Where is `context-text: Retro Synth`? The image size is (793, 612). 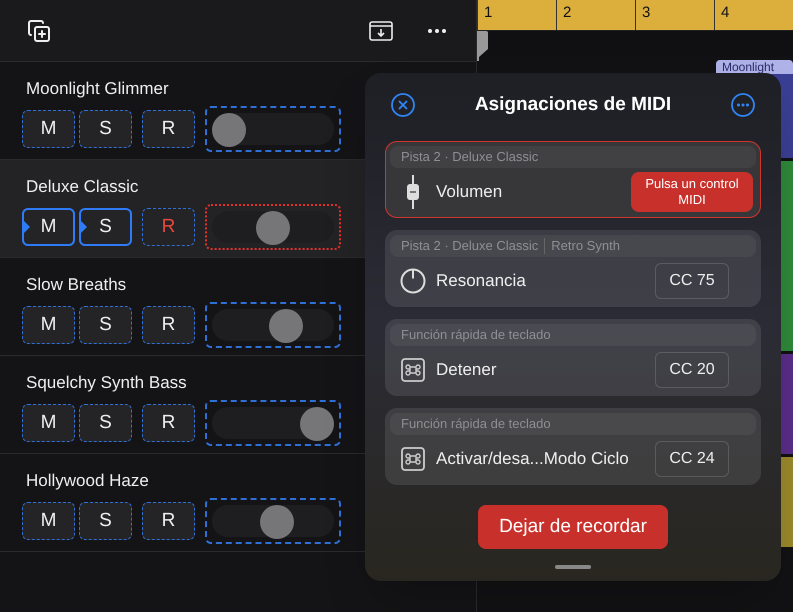
context-text: Retro Synth is located at coordinates (582, 246).